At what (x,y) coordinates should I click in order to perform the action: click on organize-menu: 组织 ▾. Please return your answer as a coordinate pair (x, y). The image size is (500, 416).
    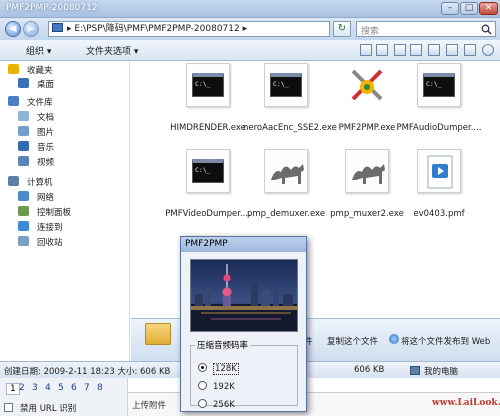
    Looking at the image, I should click on (38, 50).